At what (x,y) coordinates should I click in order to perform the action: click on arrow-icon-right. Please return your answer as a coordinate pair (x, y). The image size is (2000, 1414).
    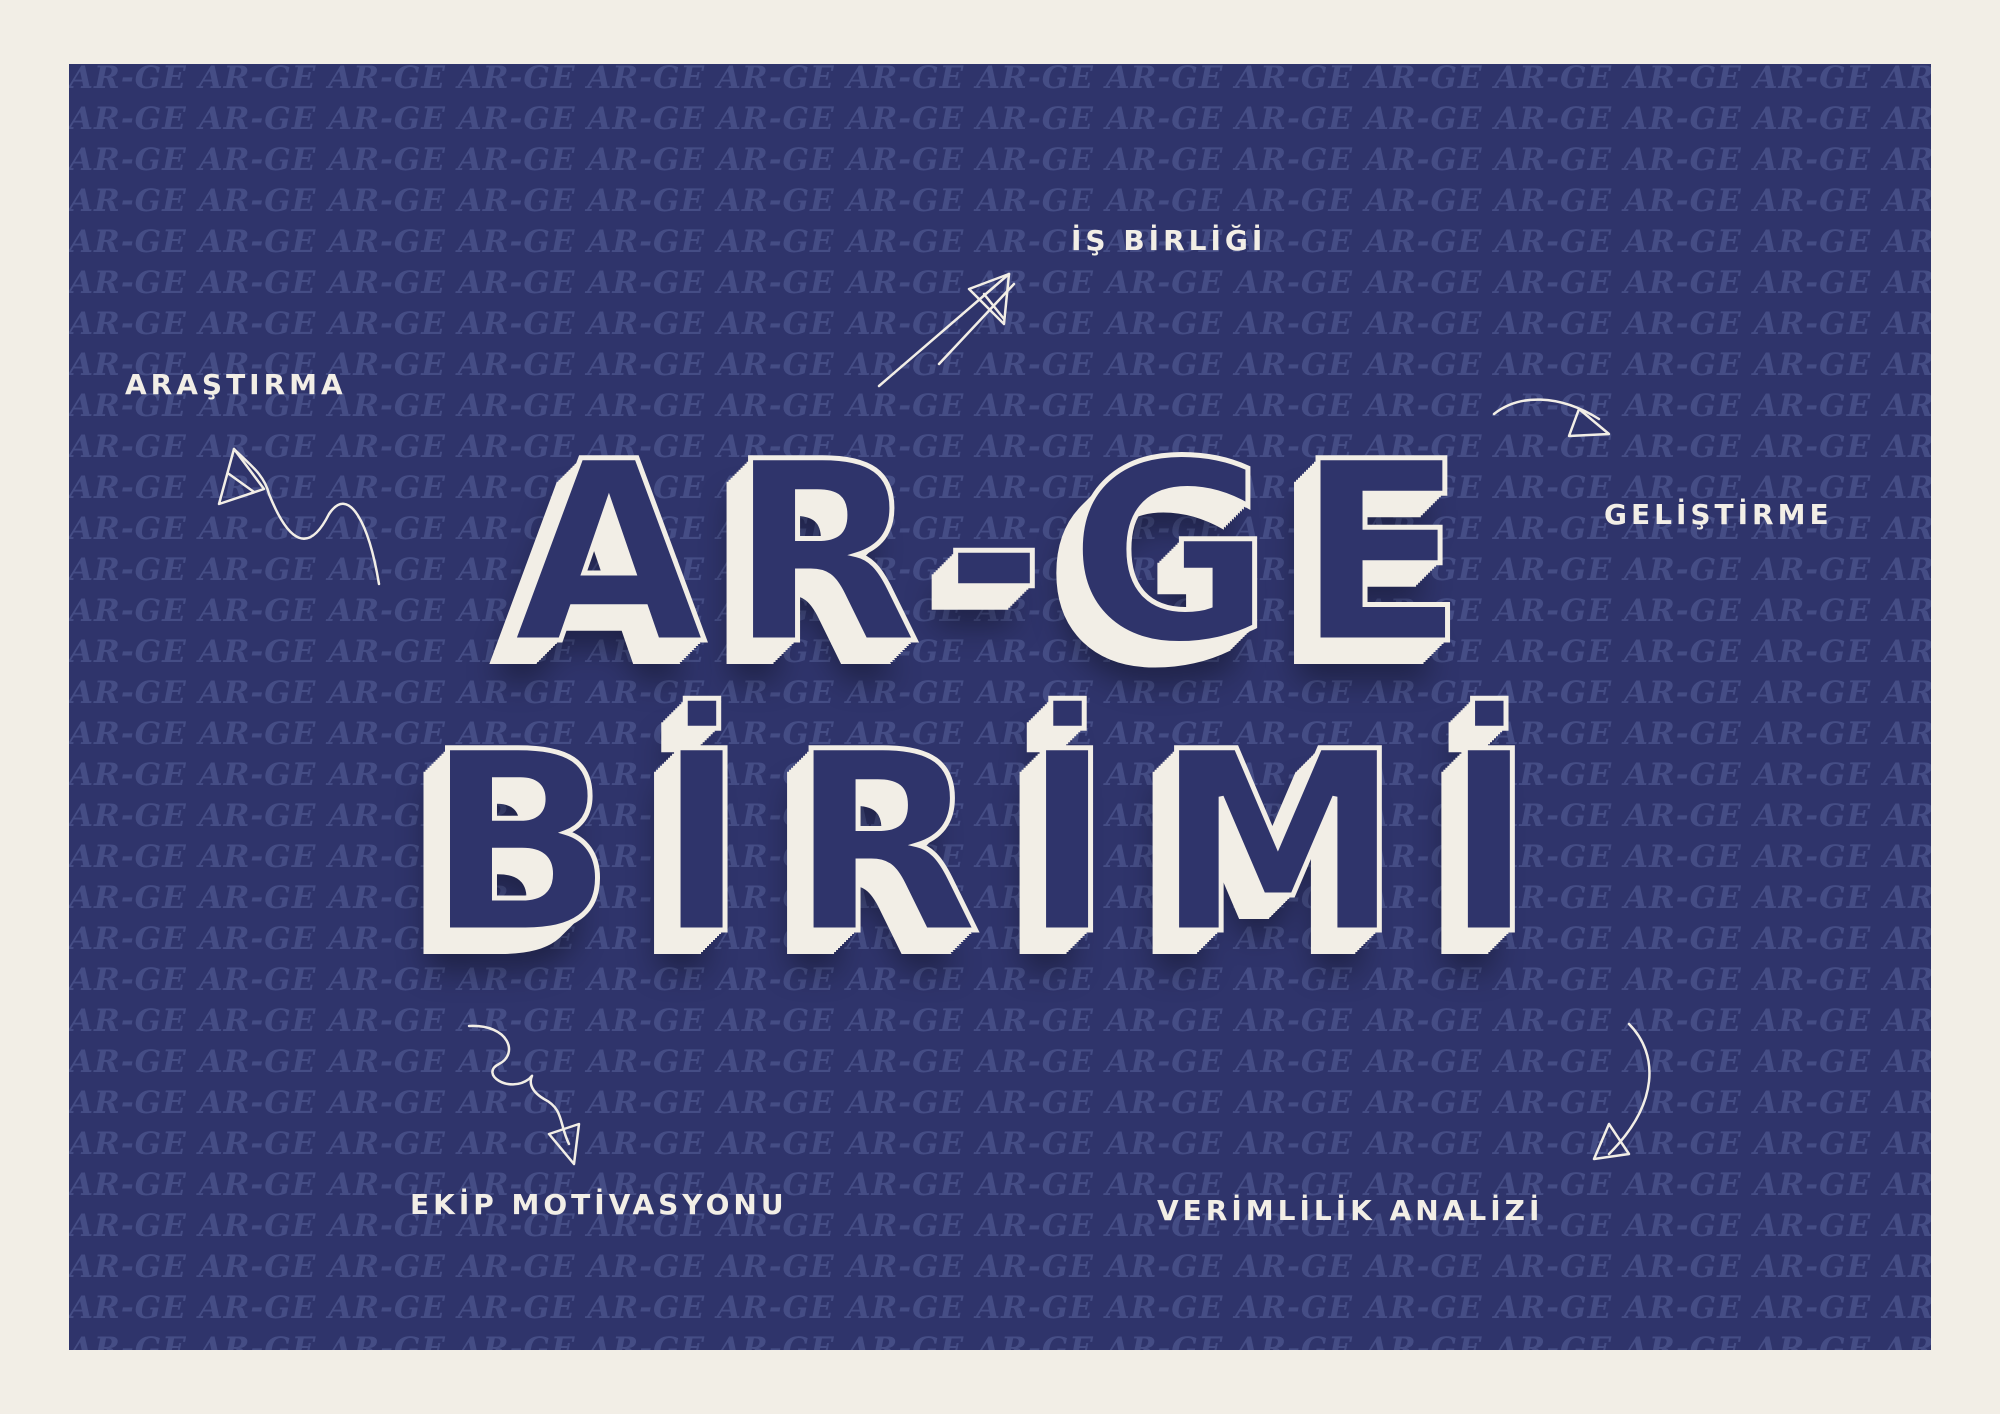
    Looking at the image, I should click on (1551, 418).